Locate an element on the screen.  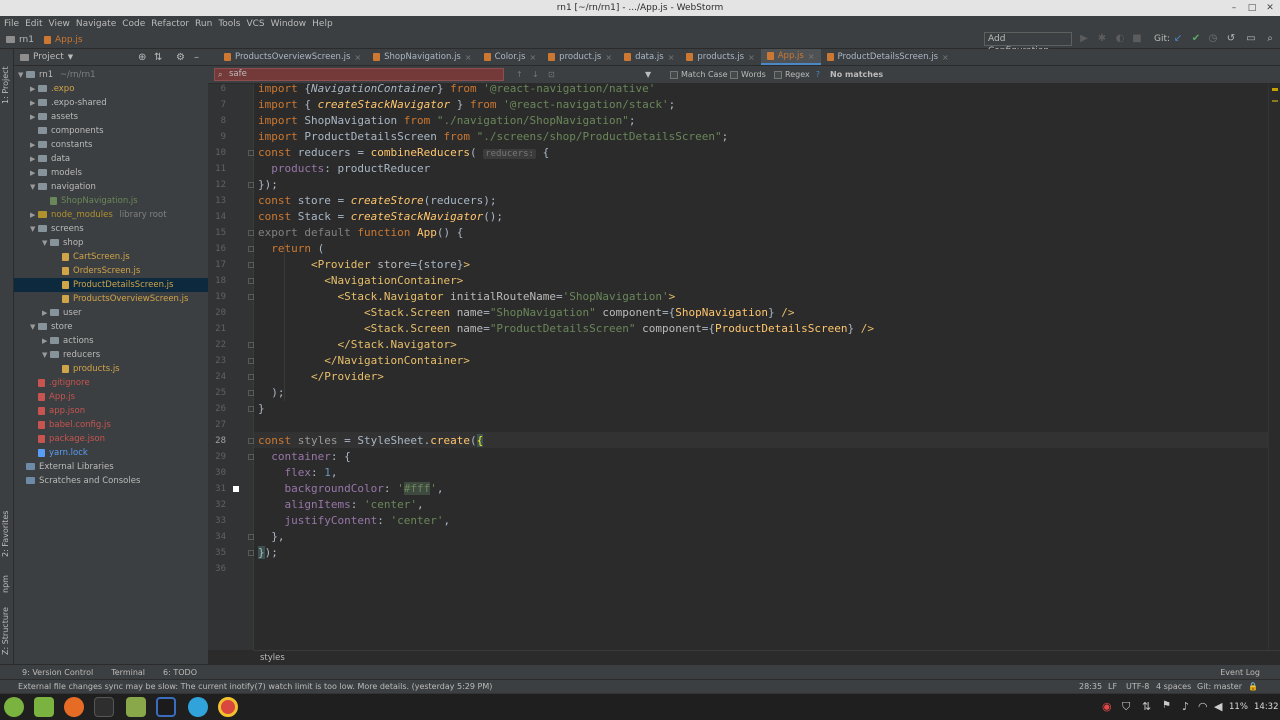
code-line: container: { is located at coordinates (304, 457).